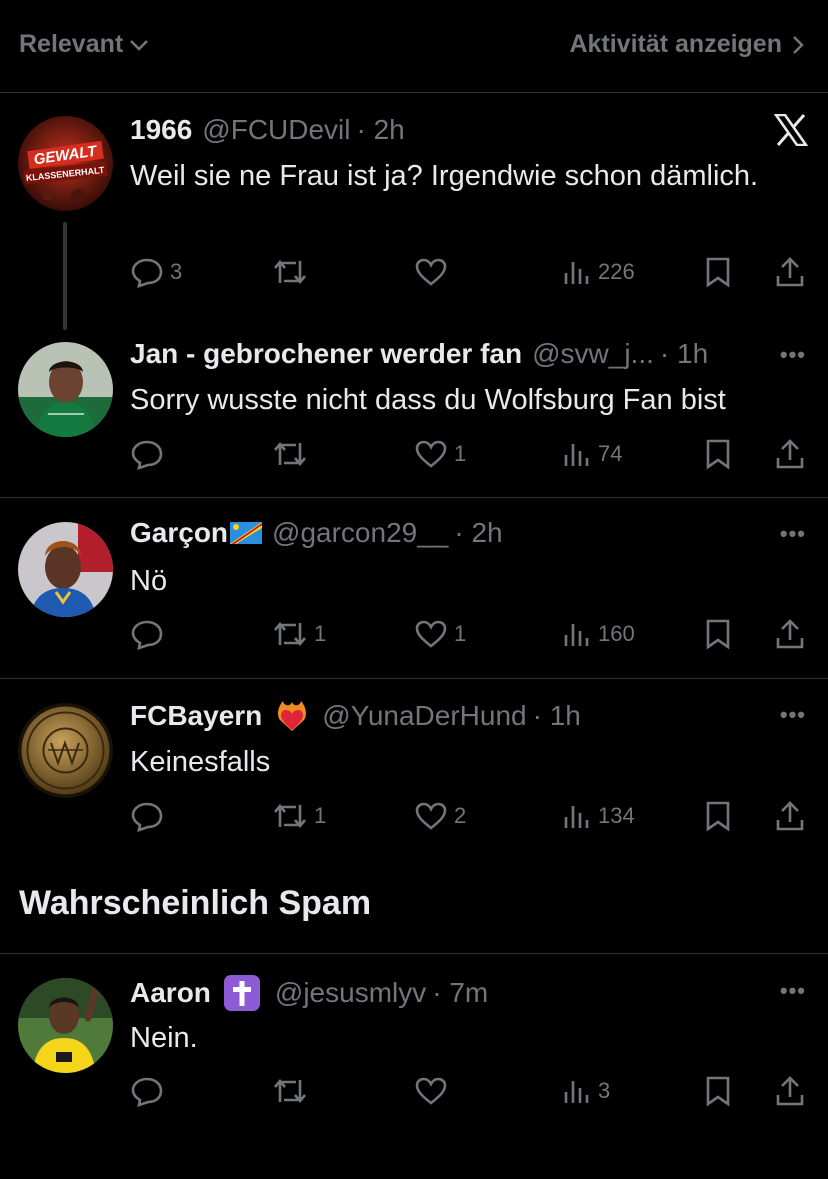 This screenshot has width=828, height=1179. Describe the element at coordinates (147, 273) in the screenshot. I see `reply-icon` at that location.